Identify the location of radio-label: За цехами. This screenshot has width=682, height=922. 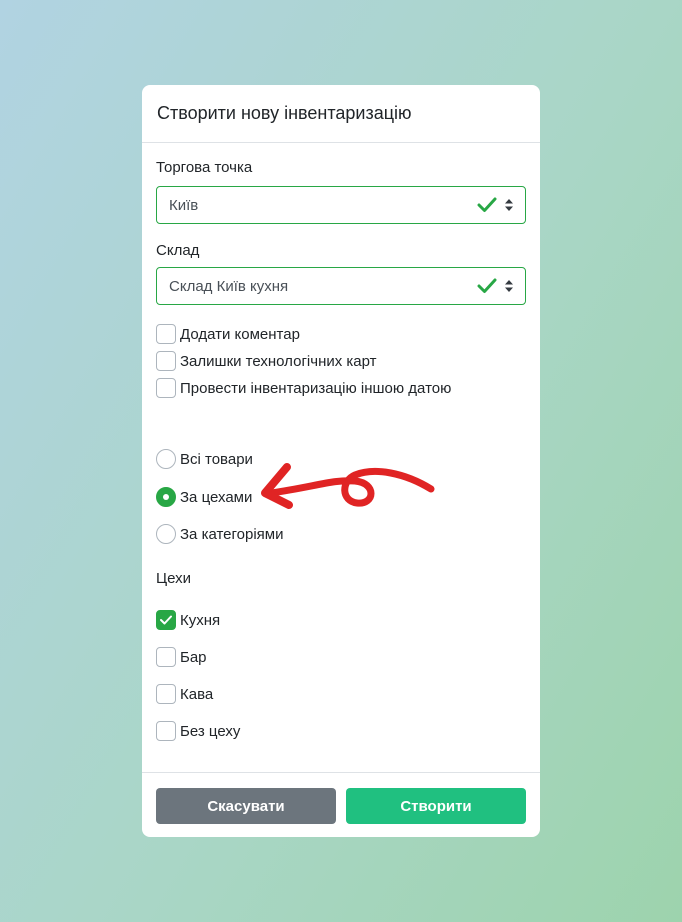
(216, 497).